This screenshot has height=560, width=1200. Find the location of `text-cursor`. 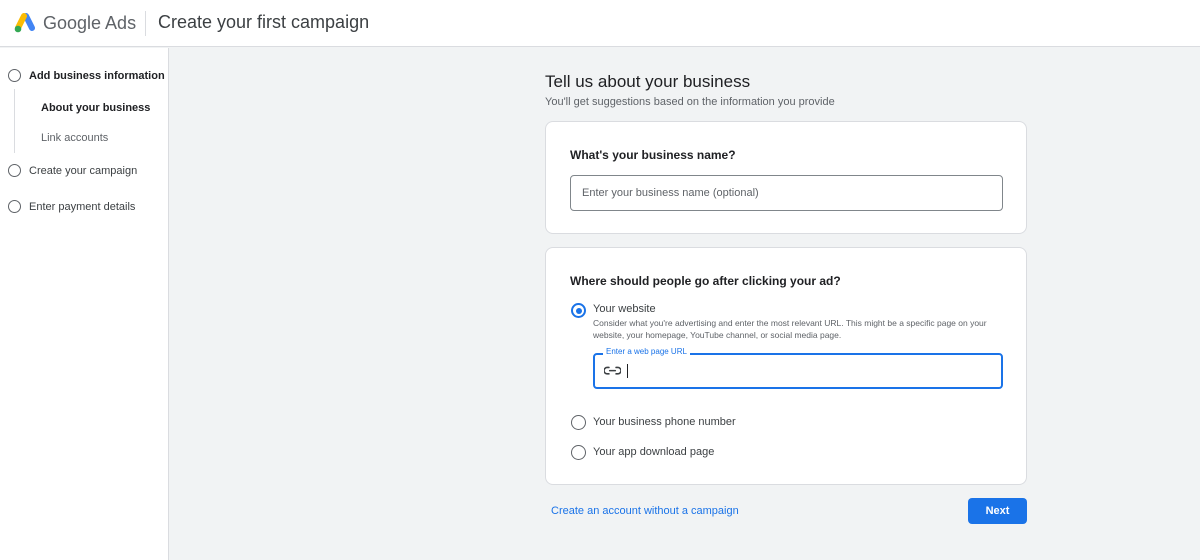

text-cursor is located at coordinates (627, 371).